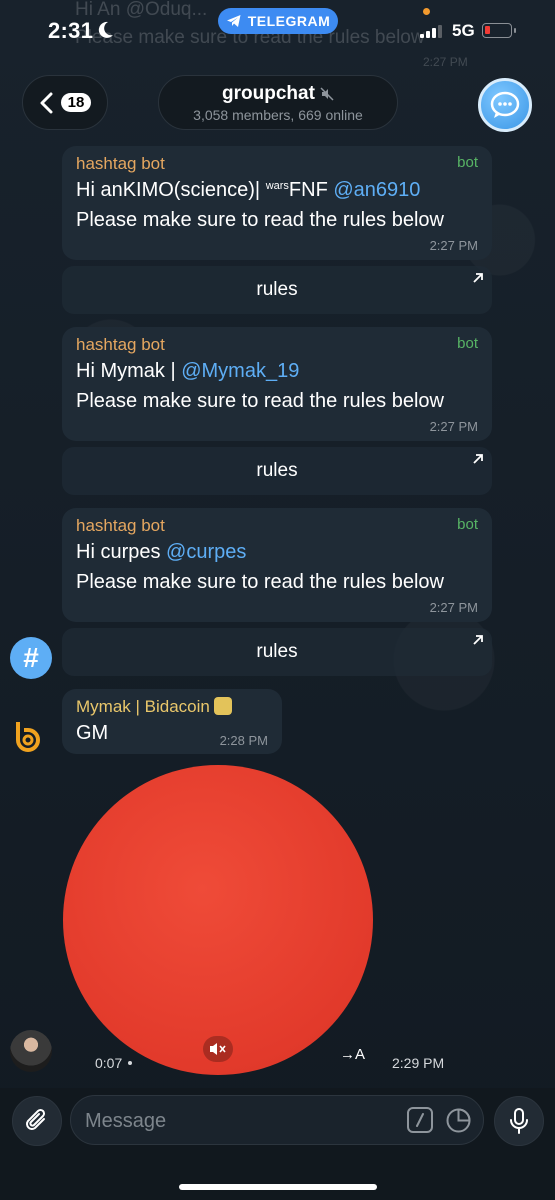  I want to click on telegram-pill: TELEGRAM, so click(278, 21).